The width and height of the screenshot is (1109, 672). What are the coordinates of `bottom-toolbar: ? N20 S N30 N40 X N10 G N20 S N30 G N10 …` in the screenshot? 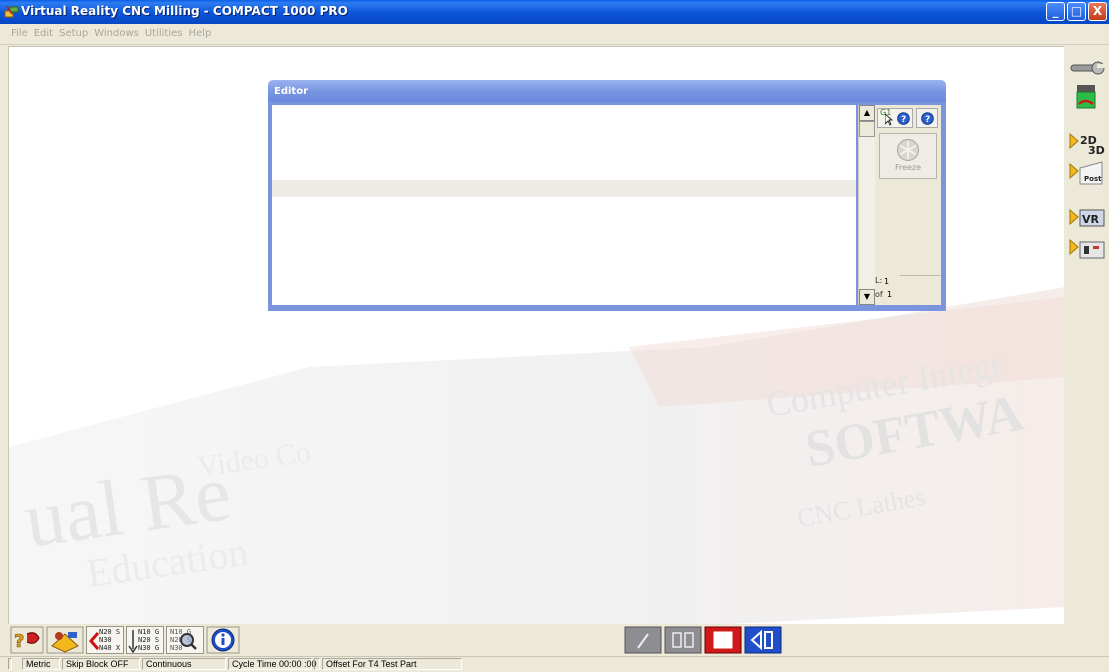 It's located at (558, 640).